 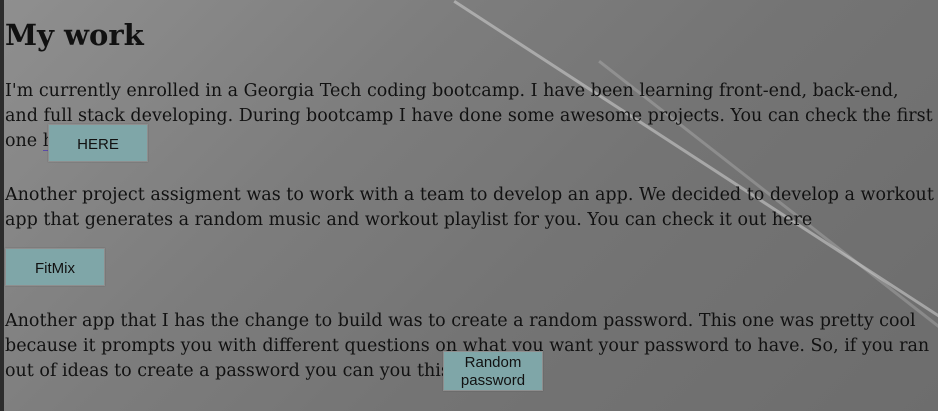 I want to click on here-button: HERE, so click(x=98, y=143).